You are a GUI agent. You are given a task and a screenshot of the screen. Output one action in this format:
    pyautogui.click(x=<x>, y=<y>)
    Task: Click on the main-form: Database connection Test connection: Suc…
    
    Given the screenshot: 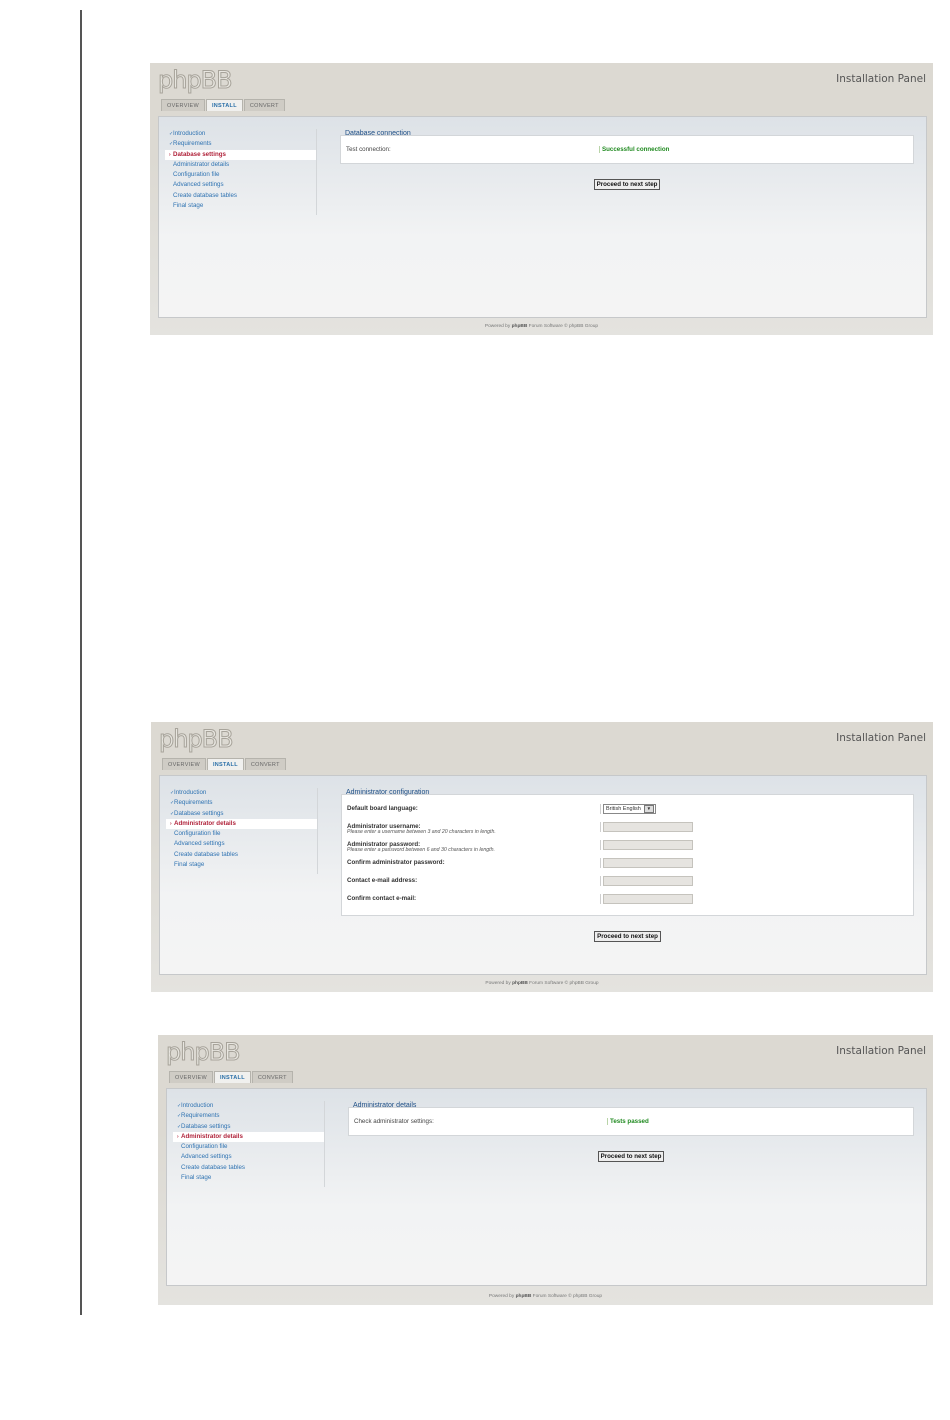 What is the action you would take?
    pyautogui.click(x=627, y=160)
    